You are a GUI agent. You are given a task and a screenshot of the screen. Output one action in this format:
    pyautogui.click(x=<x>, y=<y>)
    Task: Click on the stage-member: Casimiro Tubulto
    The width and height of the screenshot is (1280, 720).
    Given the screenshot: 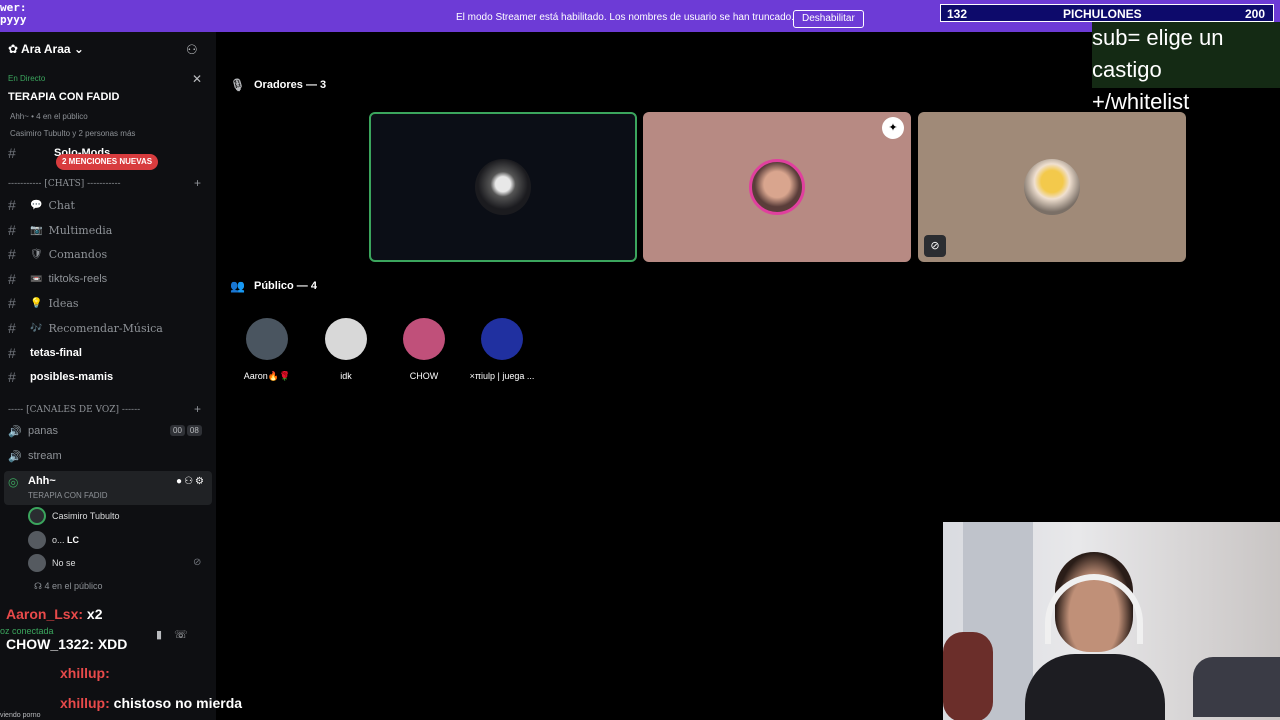 What is the action you would take?
    pyautogui.click(x=74, y=516)
    